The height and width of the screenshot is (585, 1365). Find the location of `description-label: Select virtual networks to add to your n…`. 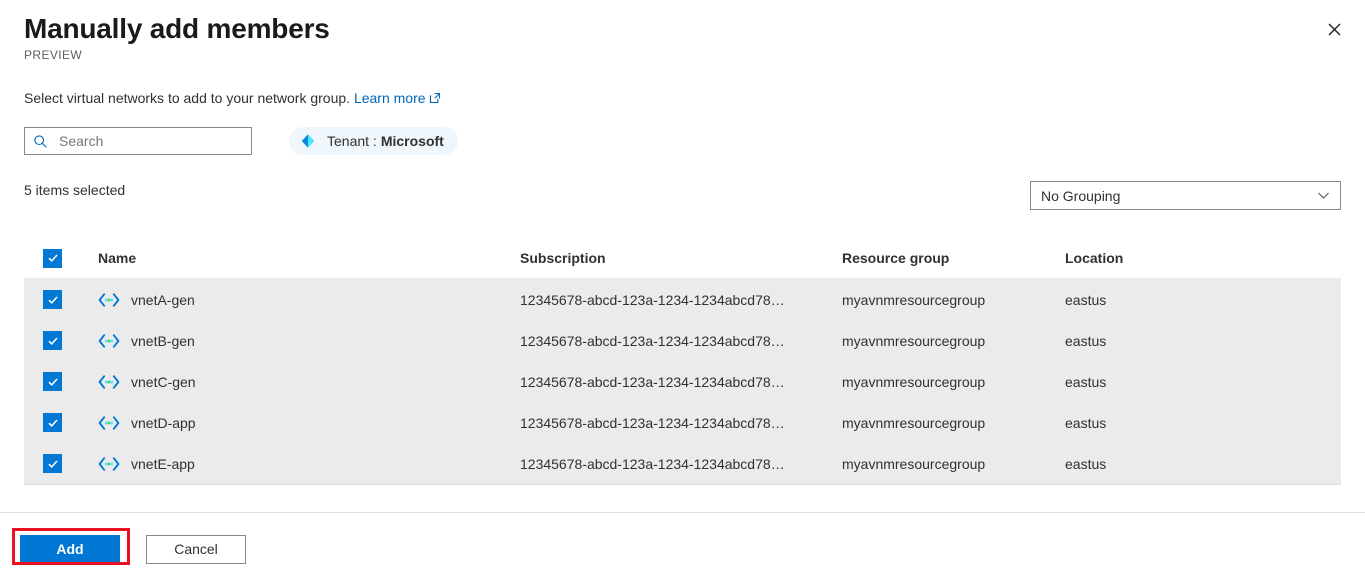

description-label: Select virtual networks to add to your n… is located at coordinates (187, 98).